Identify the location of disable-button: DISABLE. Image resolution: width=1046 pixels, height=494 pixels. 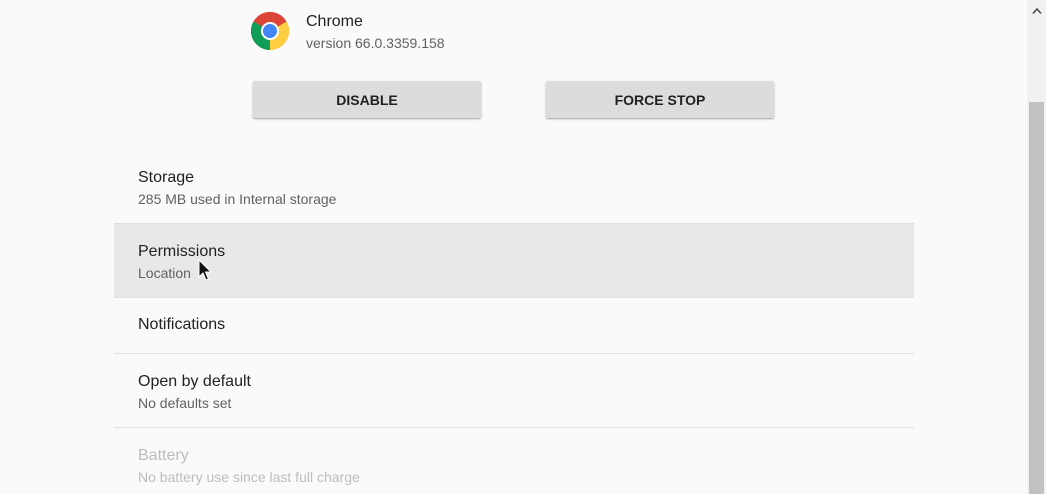
(367, 99).